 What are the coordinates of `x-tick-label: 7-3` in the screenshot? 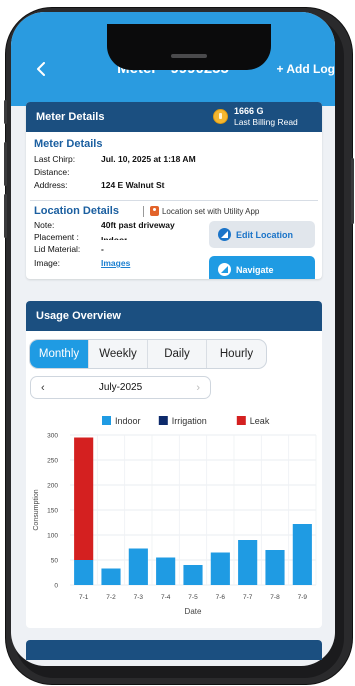 It's located at (139, 597).